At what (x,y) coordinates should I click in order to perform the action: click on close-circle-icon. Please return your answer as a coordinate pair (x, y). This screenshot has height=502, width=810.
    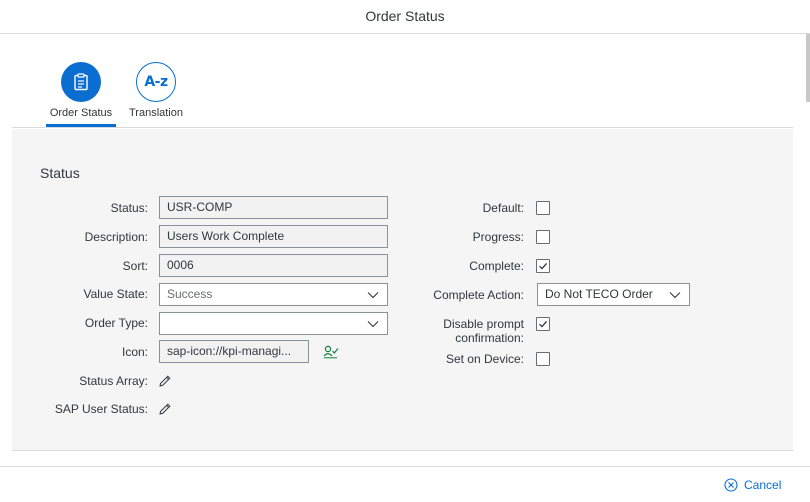
    Looking at the image, I should click on (731, 485).